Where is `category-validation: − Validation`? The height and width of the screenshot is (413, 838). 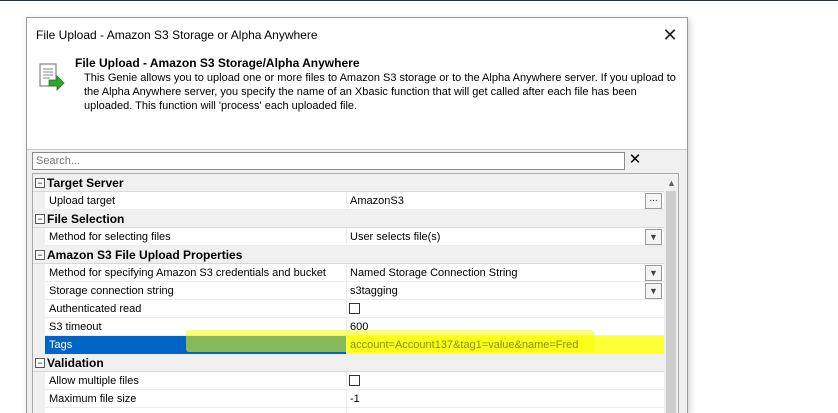 category-validation: − Validation is located at coordinates (348, 363).